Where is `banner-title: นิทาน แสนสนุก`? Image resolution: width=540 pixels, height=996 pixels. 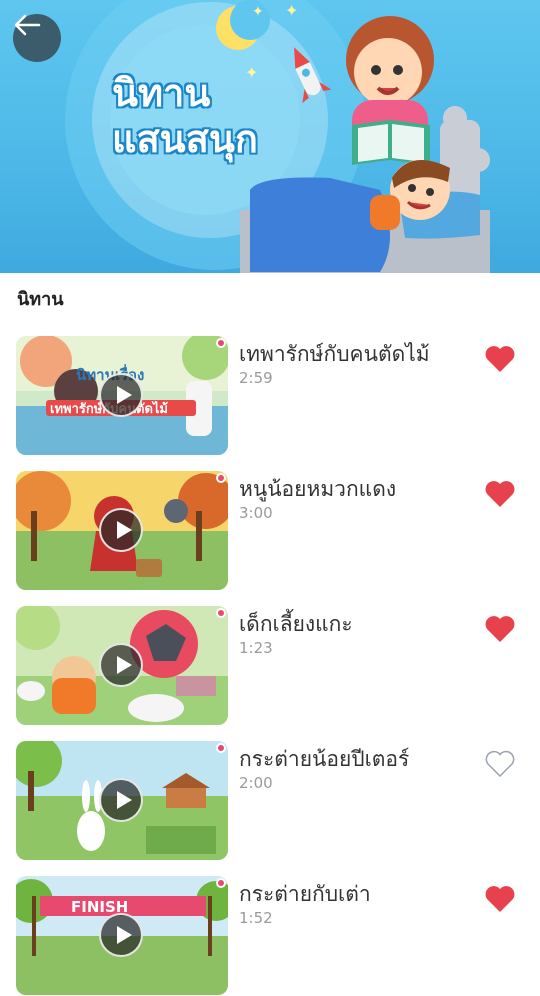
banner-title: นิทาน แสนสนุก is located at coordinates (202, 116).